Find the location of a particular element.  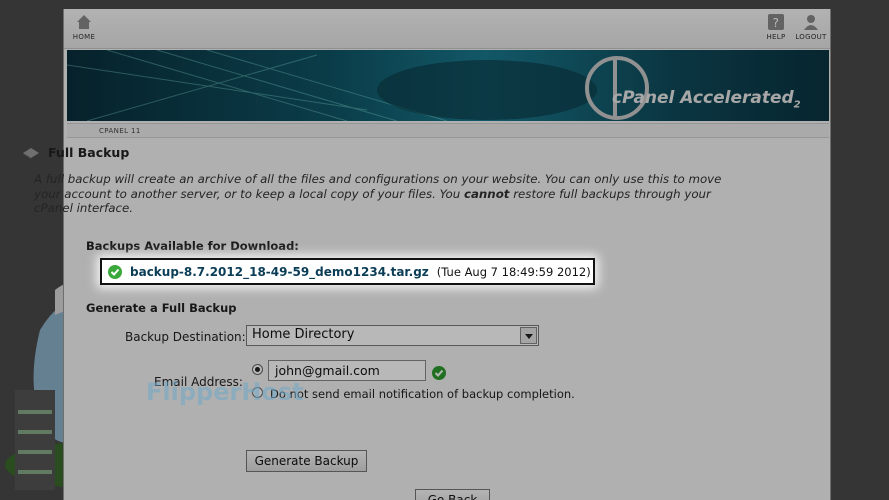

logout-button: LOGOUT is located at coordinates (811, 27).